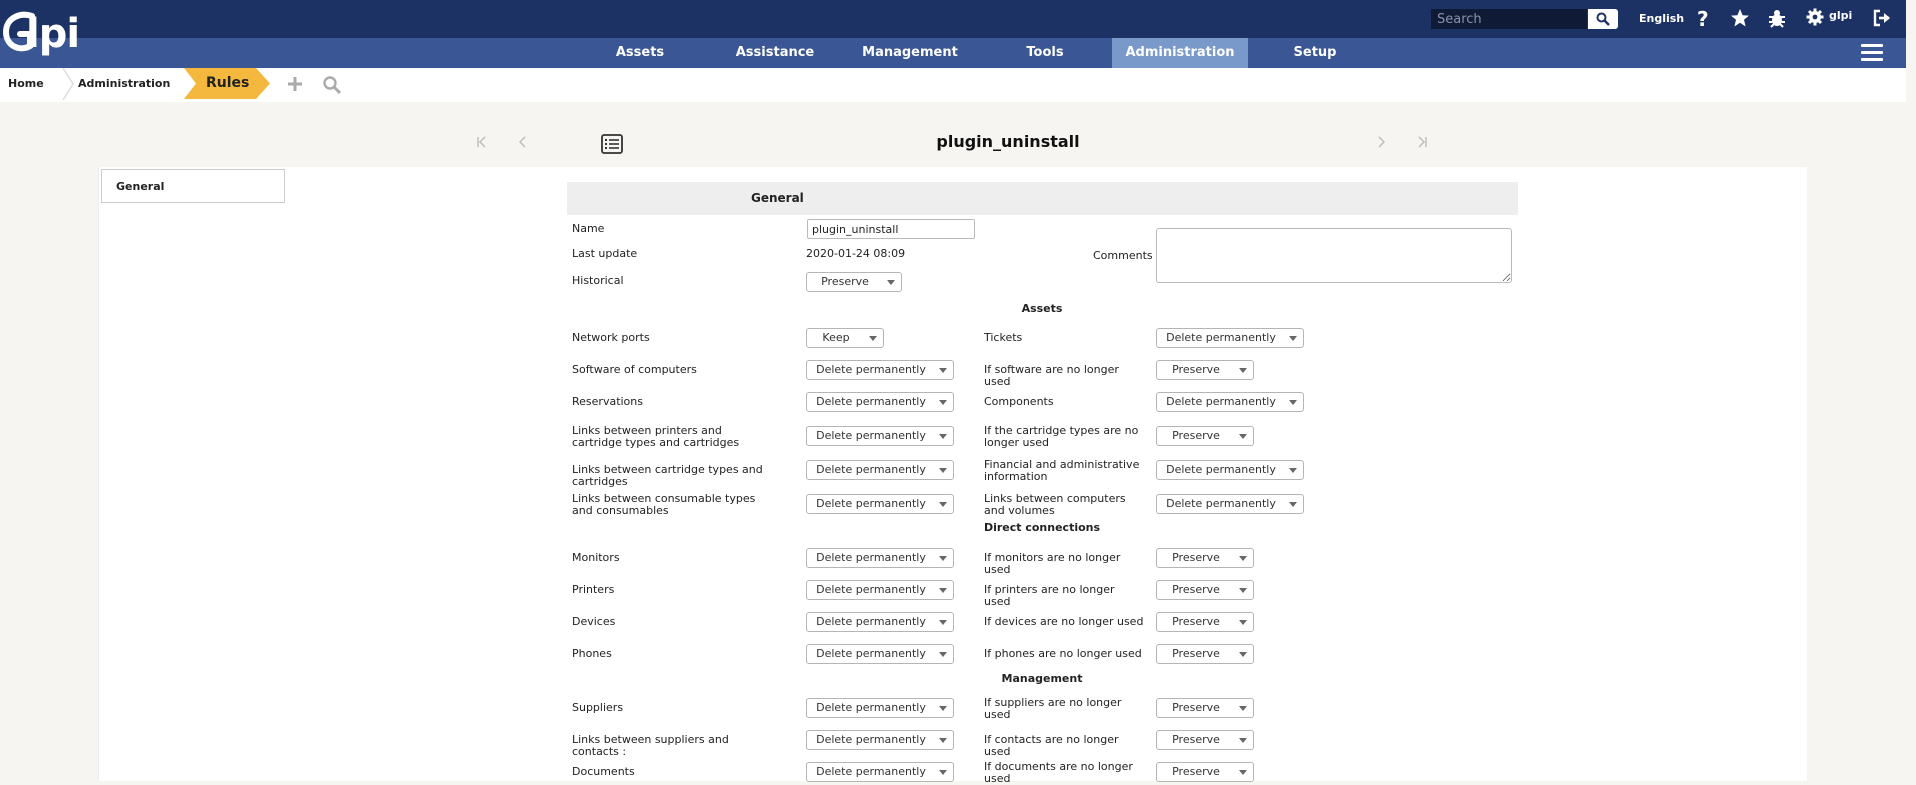 This screenshot has height=785, width=1916. I want to click on first-item-icon, so click(482, 142).